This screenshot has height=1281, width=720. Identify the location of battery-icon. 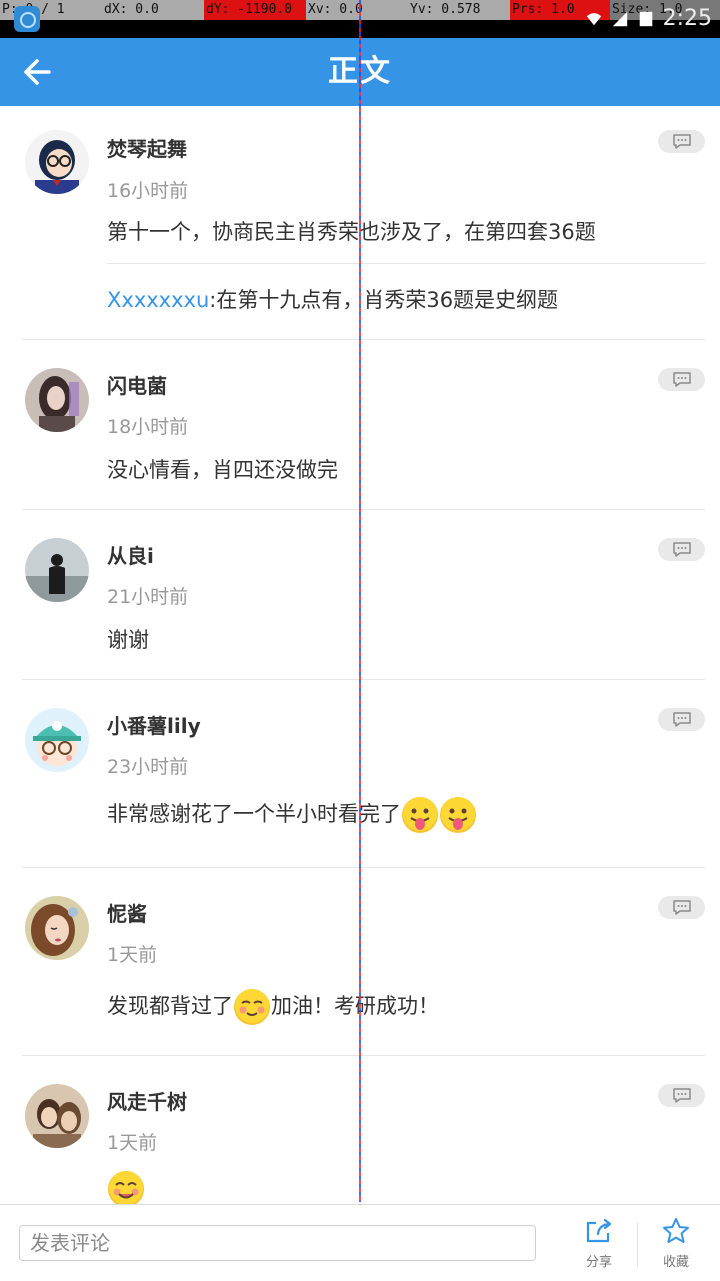
(645, 18).